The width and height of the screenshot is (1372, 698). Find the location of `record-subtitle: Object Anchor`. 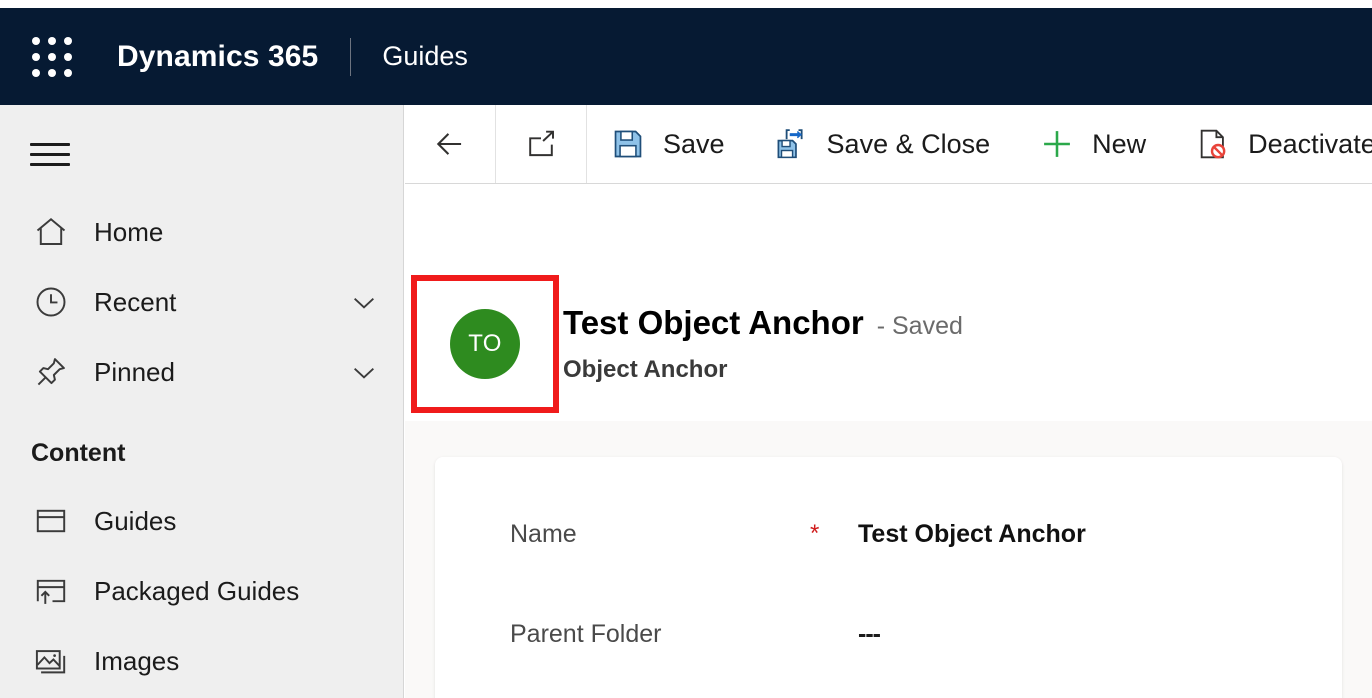

record-subtitle: Object Anchor is located at coordinates (645, 369).